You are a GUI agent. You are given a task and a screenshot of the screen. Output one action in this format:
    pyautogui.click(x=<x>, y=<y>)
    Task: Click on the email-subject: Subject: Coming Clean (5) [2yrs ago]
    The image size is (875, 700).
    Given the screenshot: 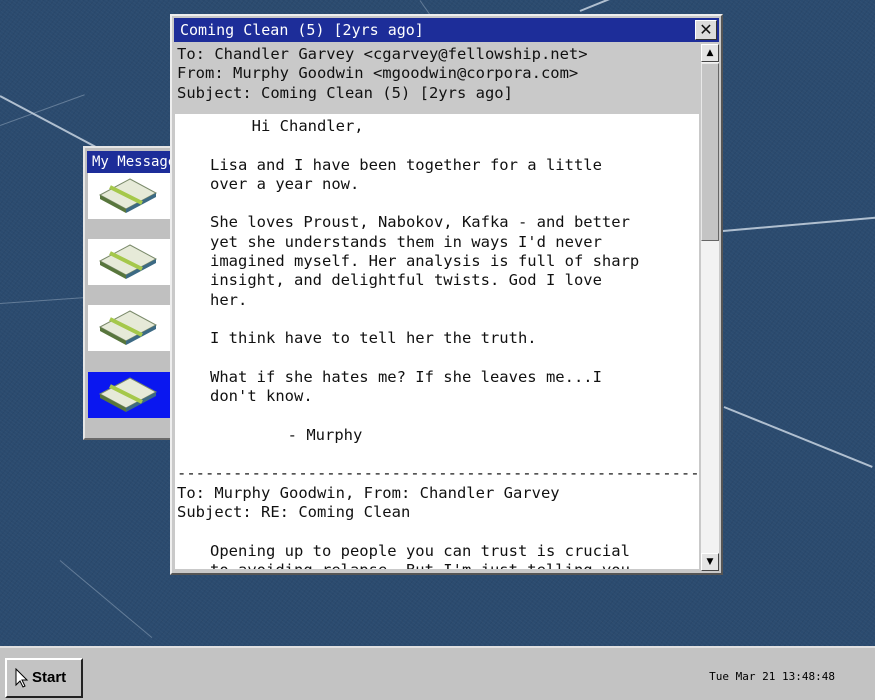 What is the action you would take?
    pyautogui.click(x=345, y=92)
    